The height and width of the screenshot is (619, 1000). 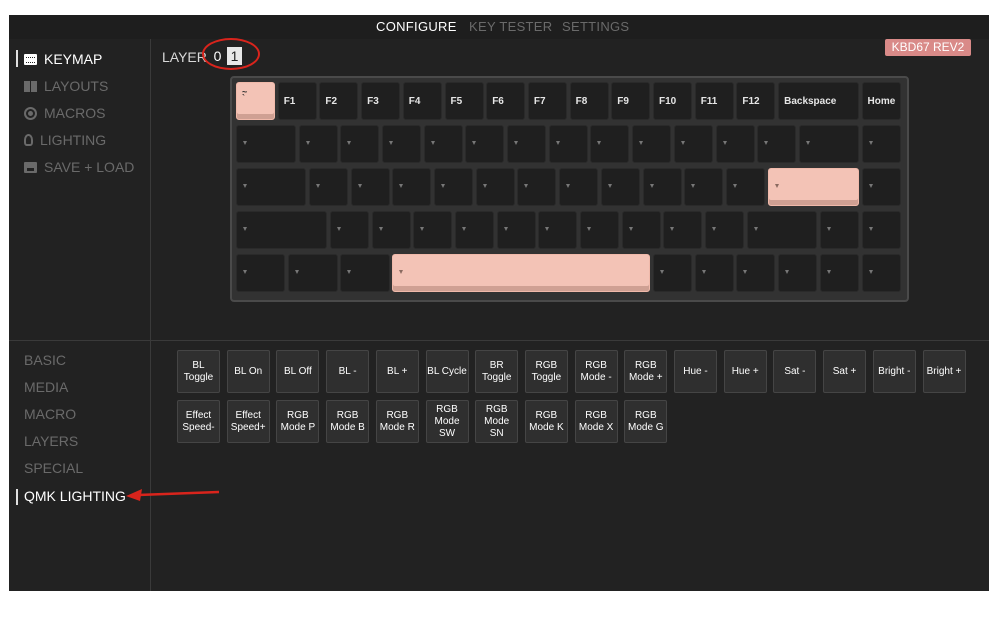 I want to click on sidebar-item-keymap: KEYMAP, so click(x=58, y=59).